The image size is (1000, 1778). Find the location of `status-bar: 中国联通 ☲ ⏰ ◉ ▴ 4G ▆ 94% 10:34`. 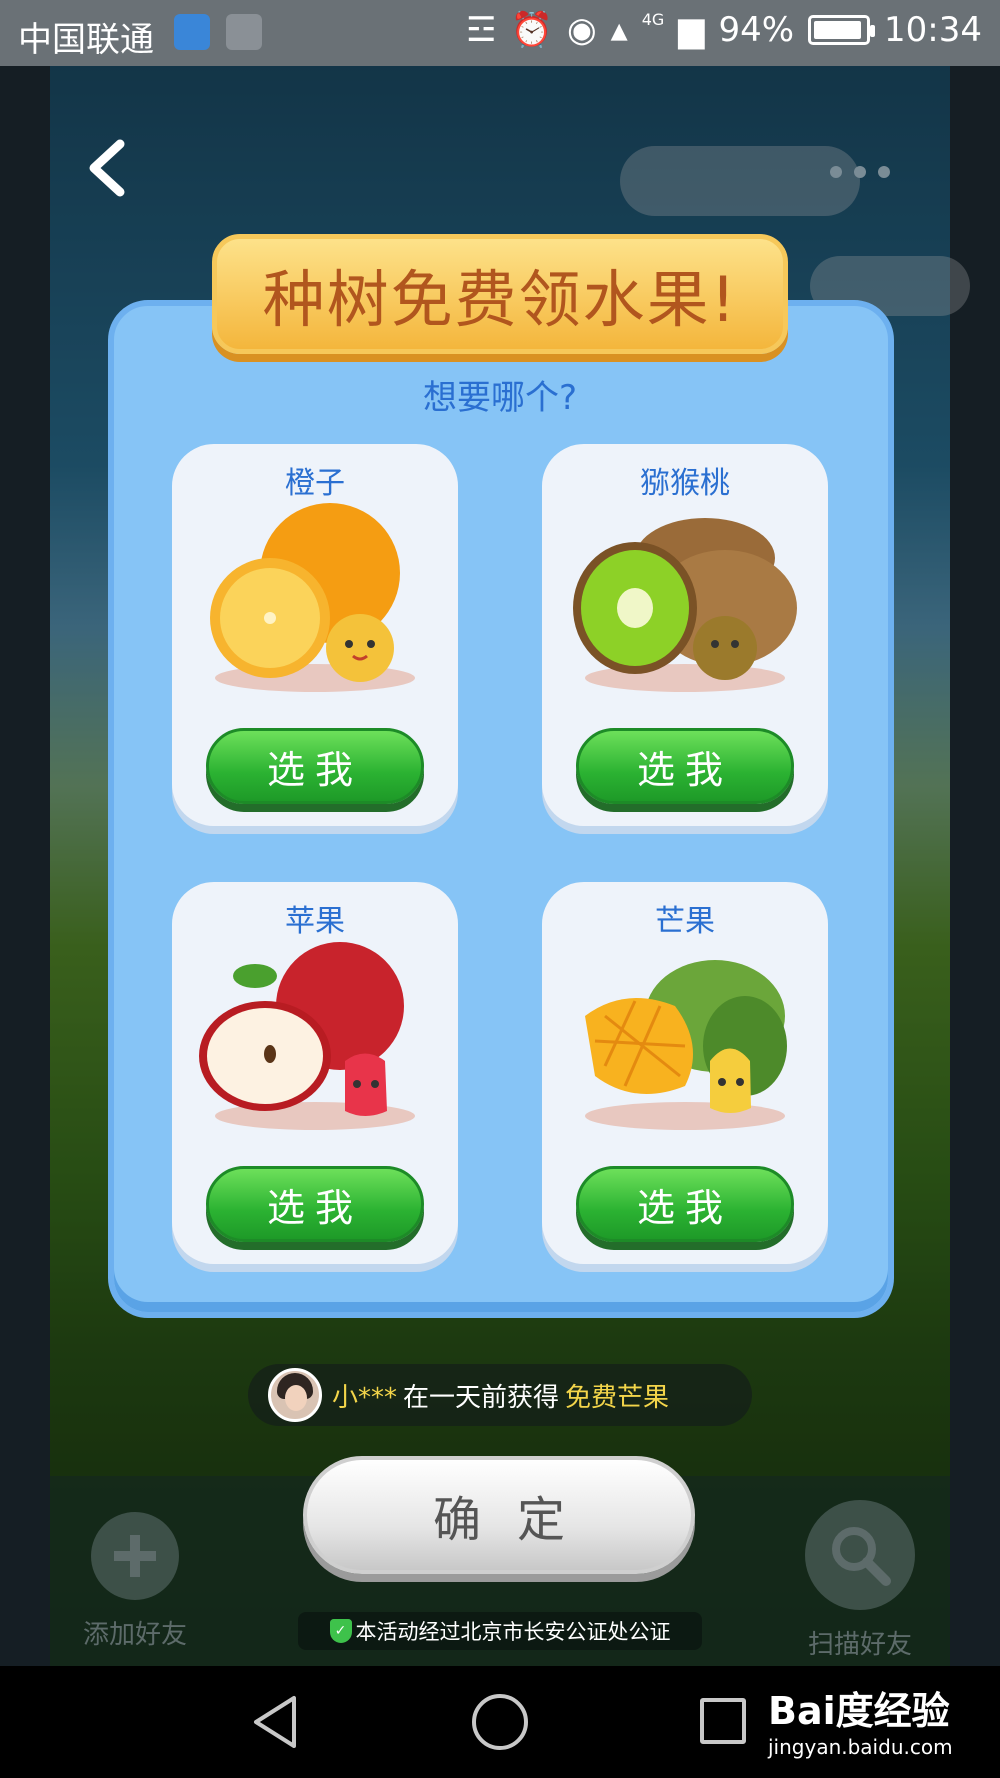

status-bar: 中国联通 ☲ ⏰ ◉ ▴ 4G ▆ 94% 10:34 is located at coordinates (500, 33).